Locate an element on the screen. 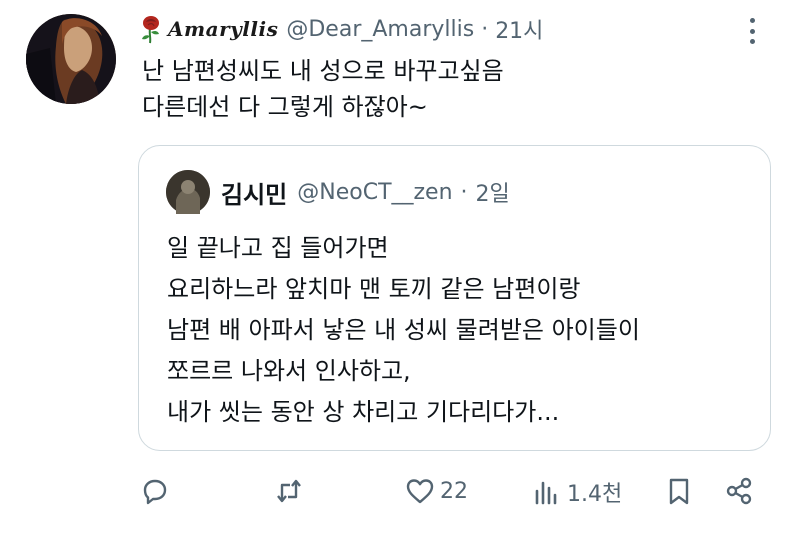 Image resolution: width=800 pixels, height=534 pixels. more-icon is located at coordinates (752, 31).